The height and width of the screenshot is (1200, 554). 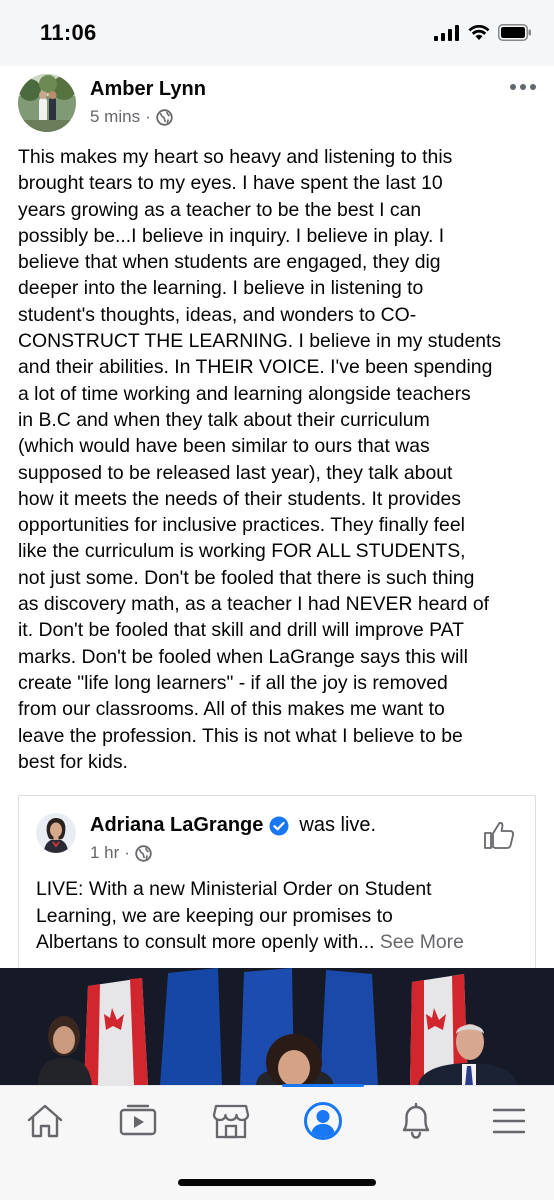 I want to click on notifications-icon, so click(x=416, y=1120).